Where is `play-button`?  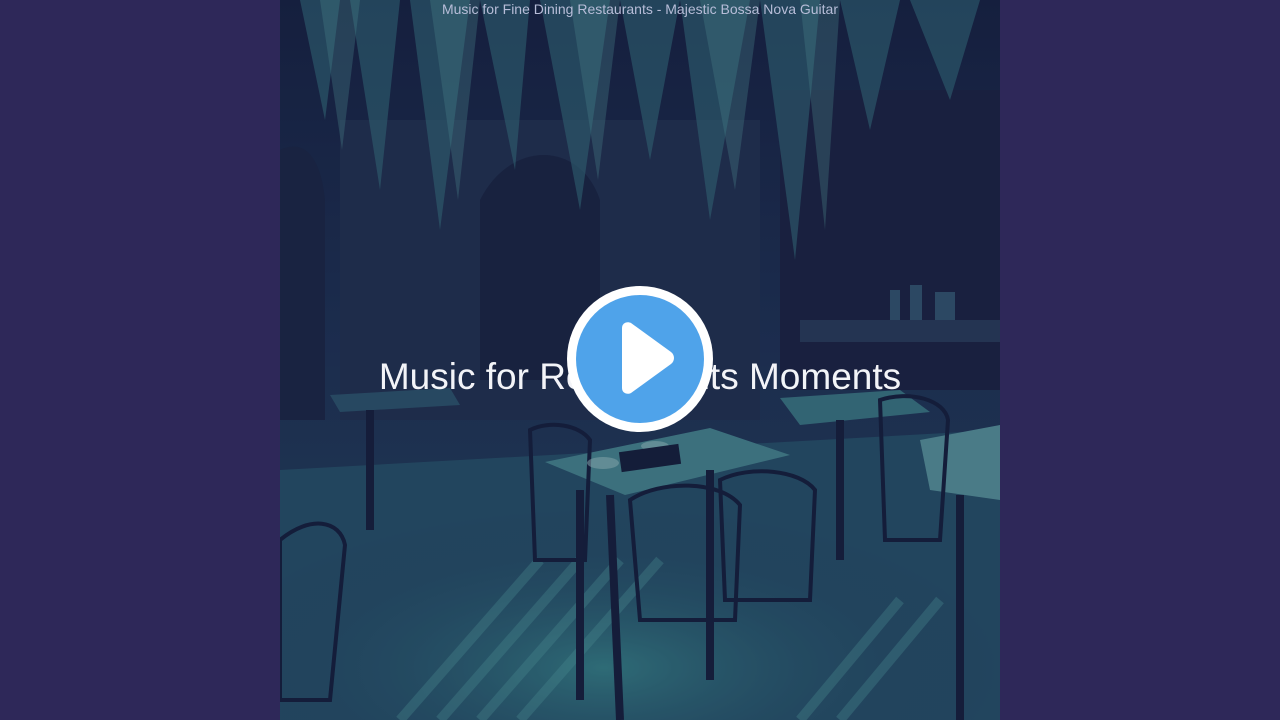
play-button is located at coordinates (640, 359).